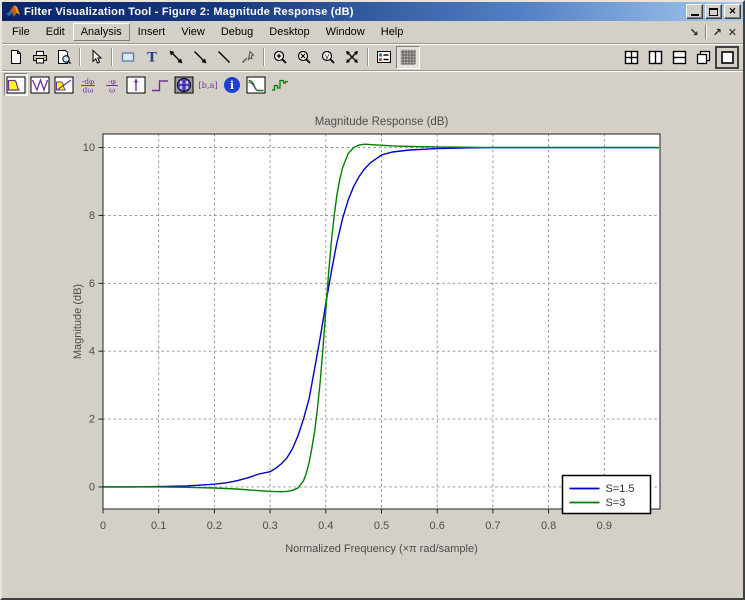  What do you see at coordinates (224, 57) in the screenshot?
I see `insert-line-button` at bounding box center [224, 57].